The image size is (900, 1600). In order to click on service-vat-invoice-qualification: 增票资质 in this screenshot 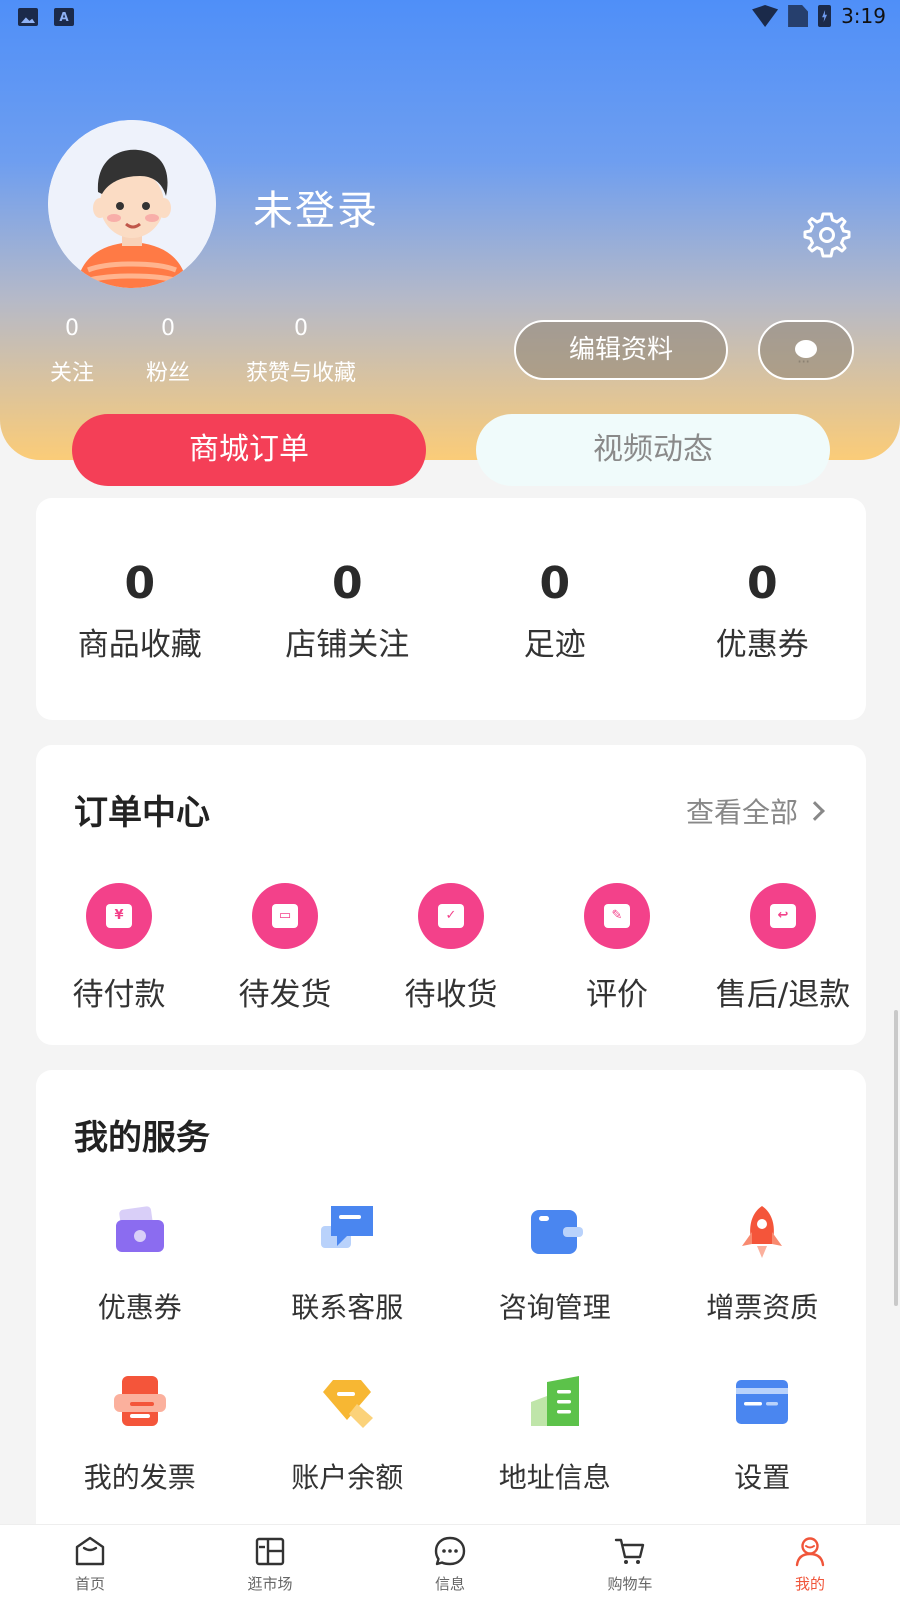, I will do `click(763, 1287)`.